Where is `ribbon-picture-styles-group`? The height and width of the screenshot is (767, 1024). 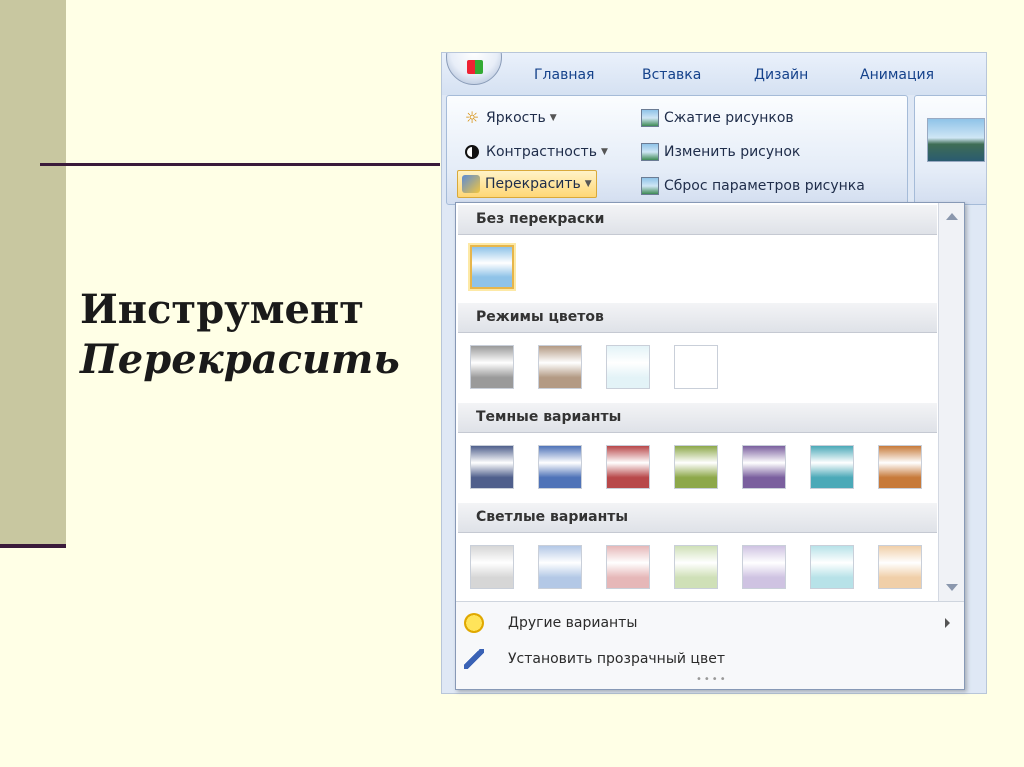
ribbon-picture-styles-group is located at coordinates (950, 150).